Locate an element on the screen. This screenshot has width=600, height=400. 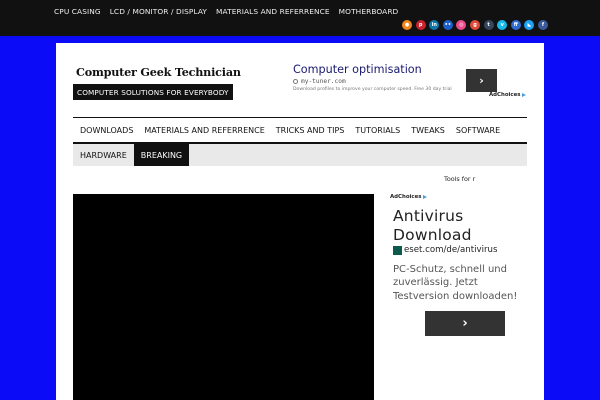
sidebar-ad-title: Antivirus Download is located at coordinates (432, 226).